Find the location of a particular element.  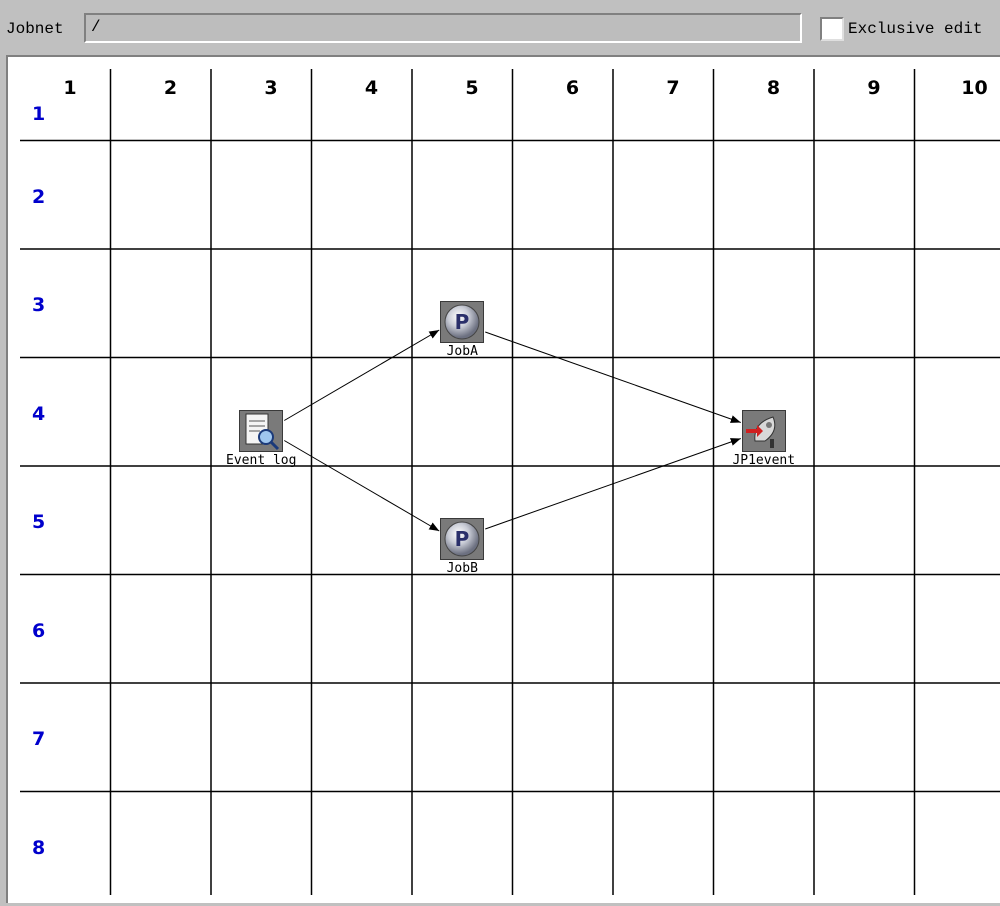

jp1-event-send-icon is located at coordinates (763, 430).